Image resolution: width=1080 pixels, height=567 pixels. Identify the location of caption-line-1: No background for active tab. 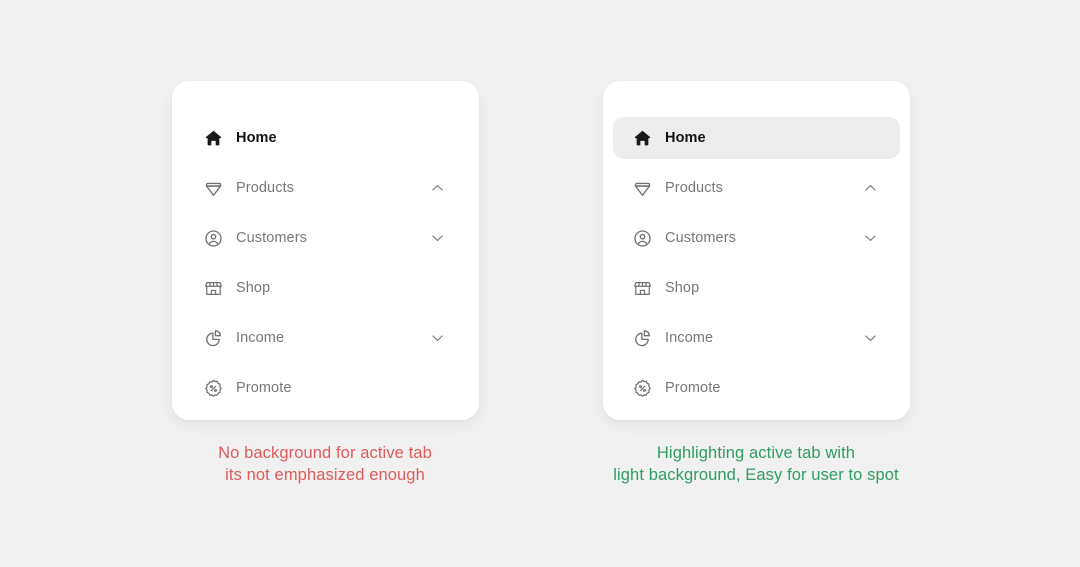
(325, 453).